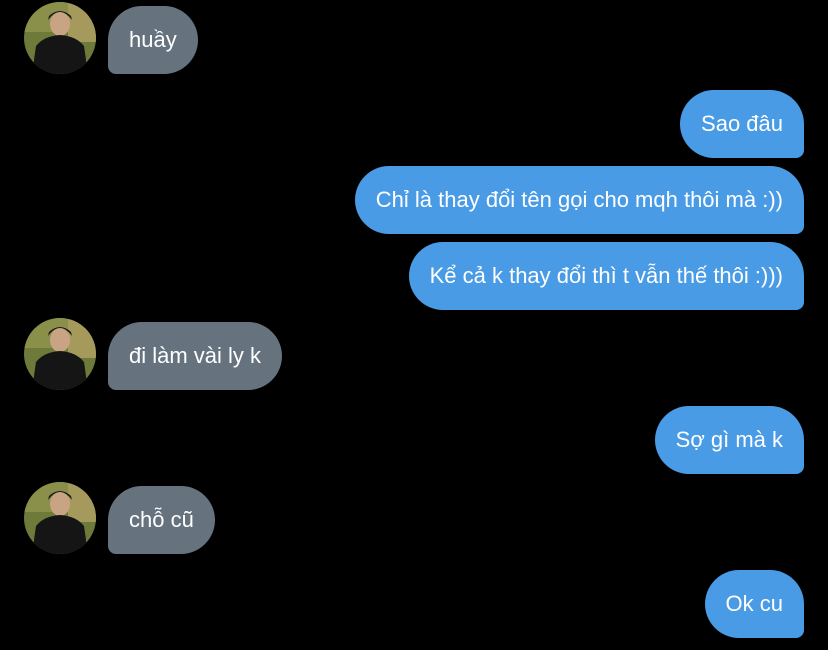 The image size is (828, 650). Describe the element at coordinates (161, 520) in the screenshot. I see `message-bubble-incoming: chỗ cũ` at that location.